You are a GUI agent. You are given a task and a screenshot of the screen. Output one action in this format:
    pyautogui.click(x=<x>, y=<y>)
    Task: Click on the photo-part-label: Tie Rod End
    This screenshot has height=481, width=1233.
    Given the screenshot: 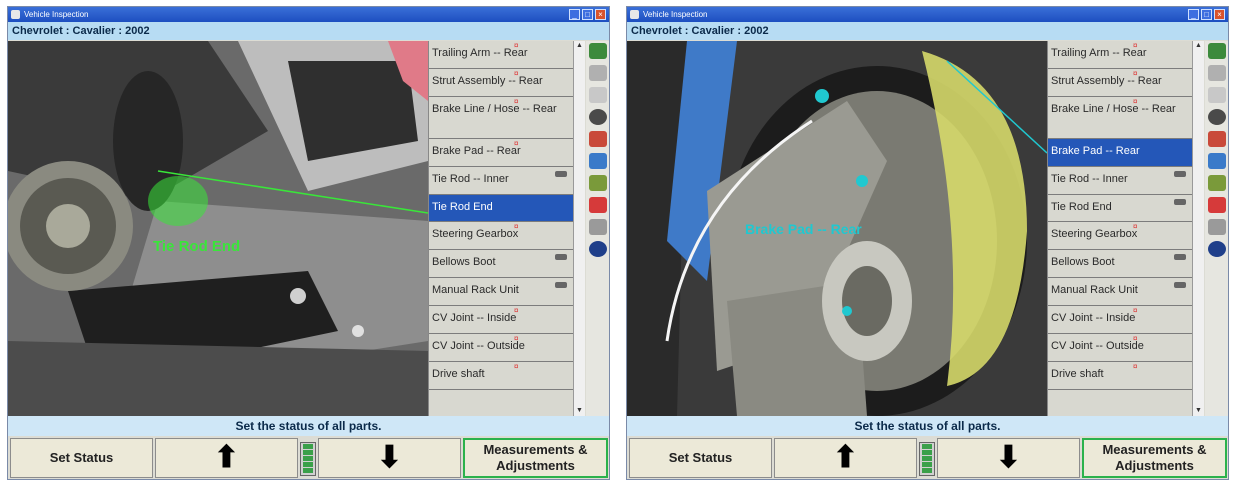 What is the action you would take?
    pyautogui.click(x=196, y=246)
    